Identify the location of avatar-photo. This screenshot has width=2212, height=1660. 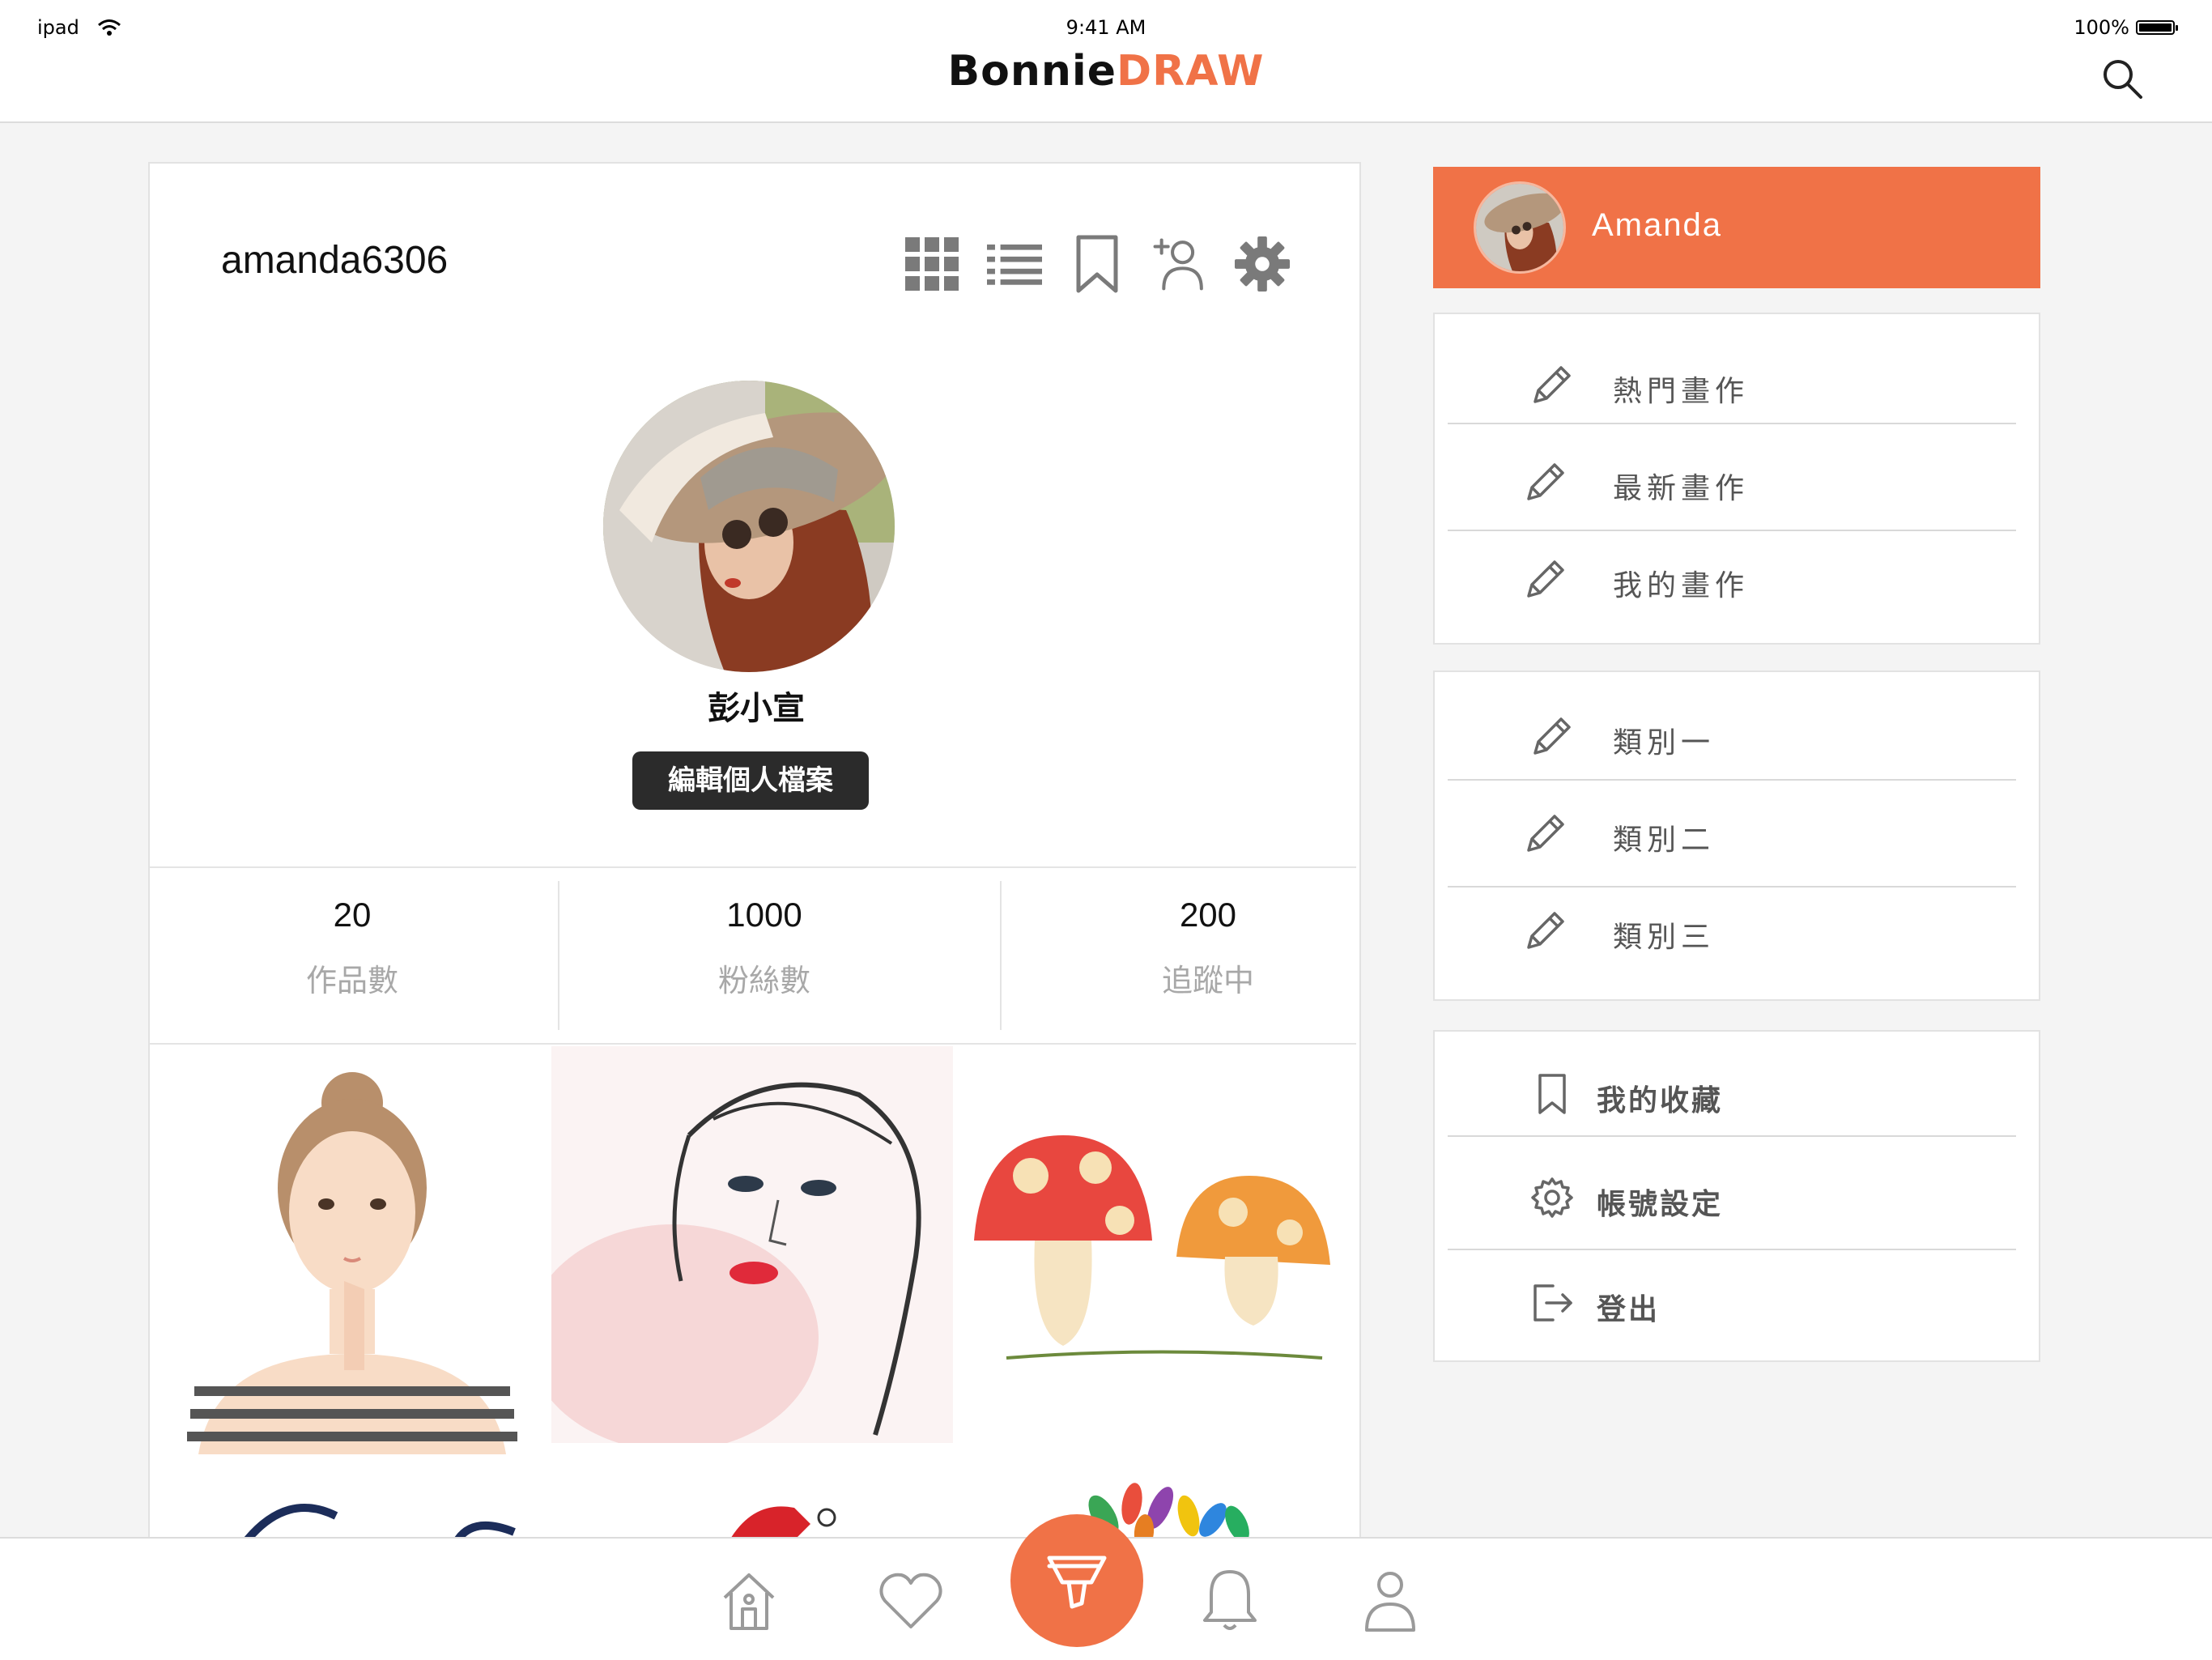
(749, 526).